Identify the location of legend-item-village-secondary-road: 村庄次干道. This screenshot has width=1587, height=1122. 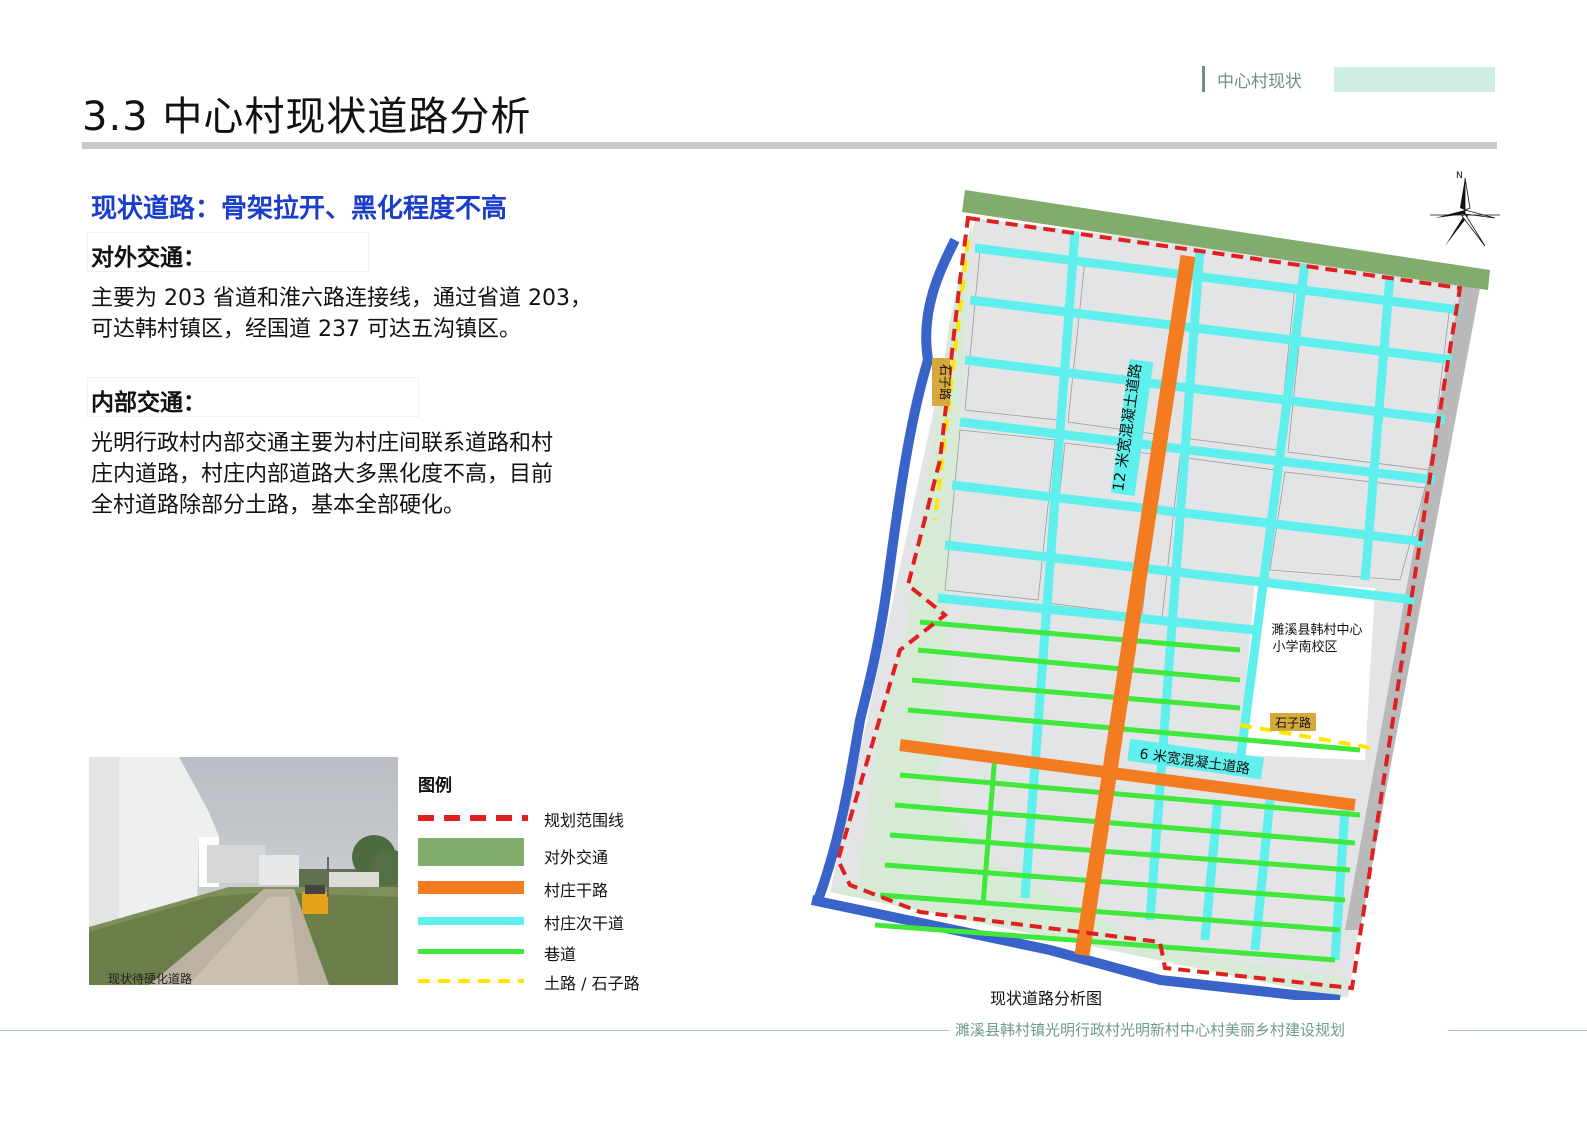
(548, 923).